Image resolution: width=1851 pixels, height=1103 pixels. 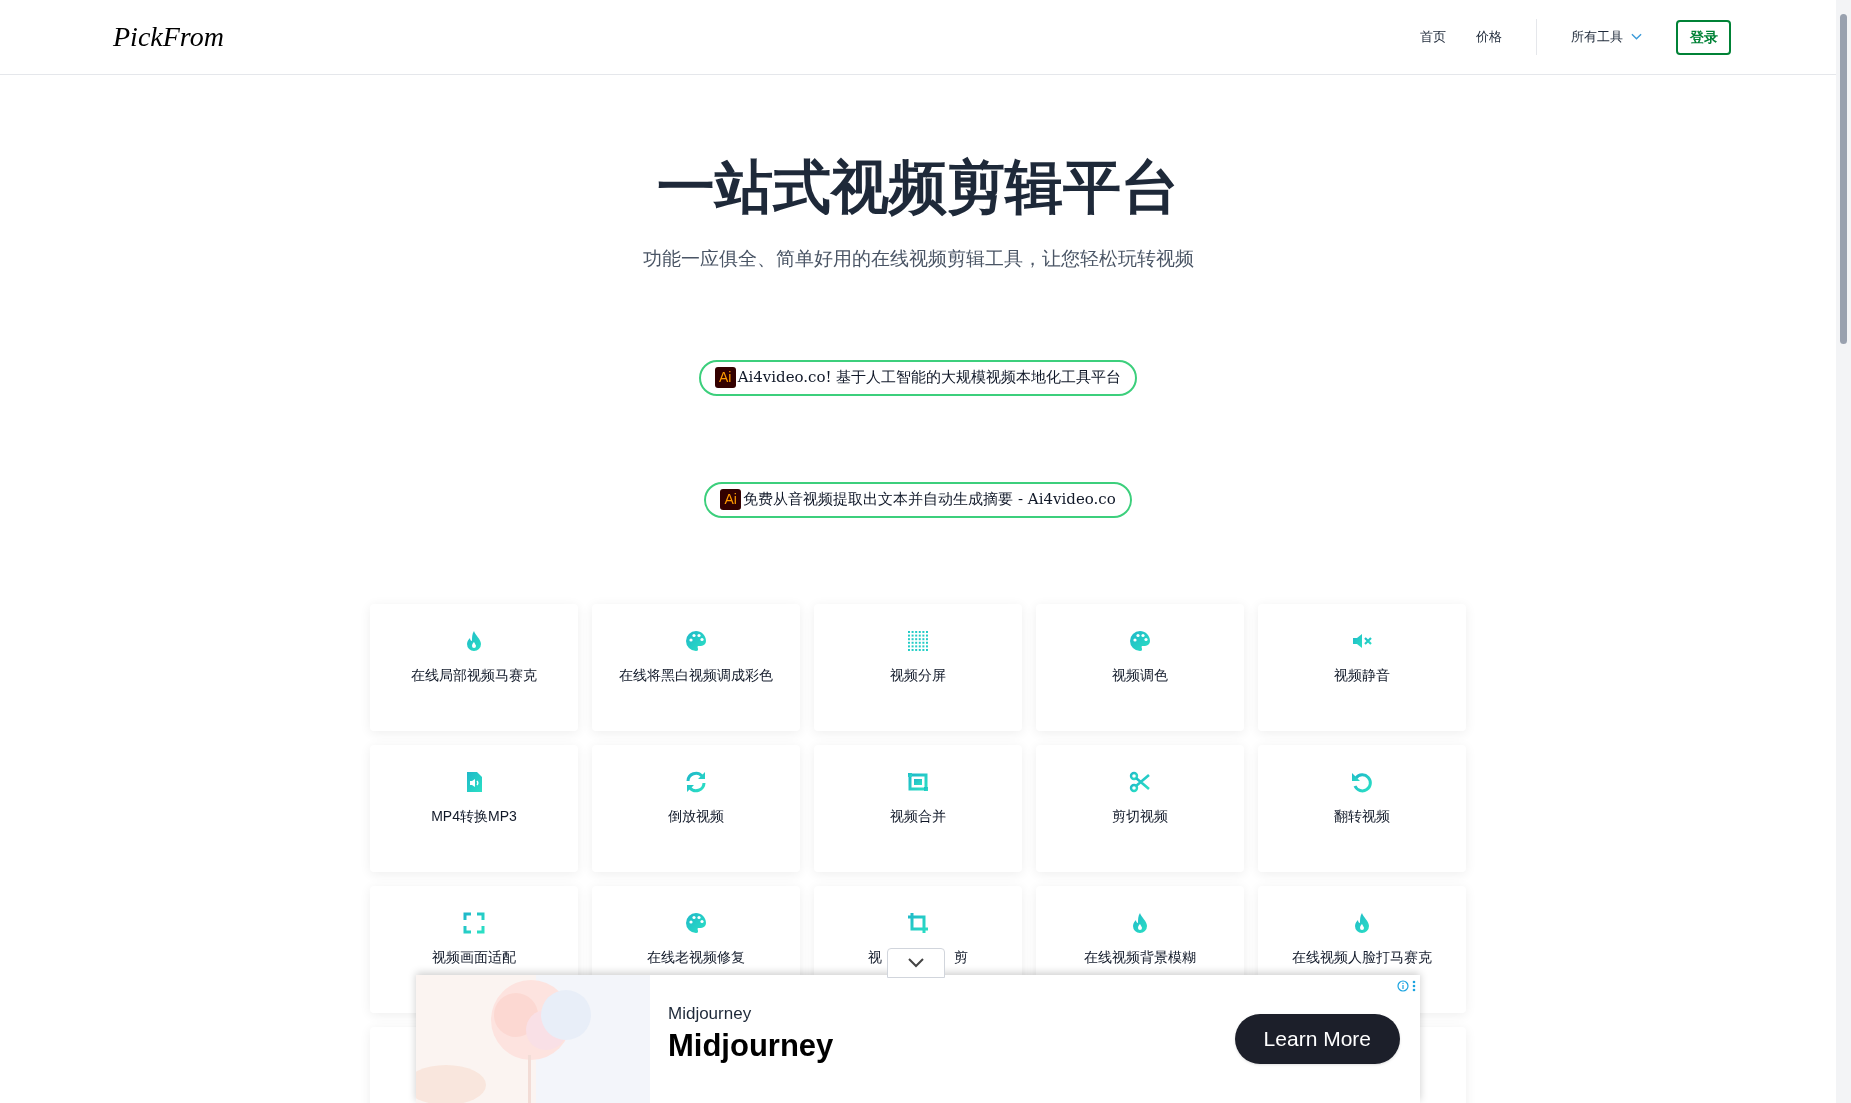 I want to click on tool-label: 视频调色, so click(x=1140, y=675).